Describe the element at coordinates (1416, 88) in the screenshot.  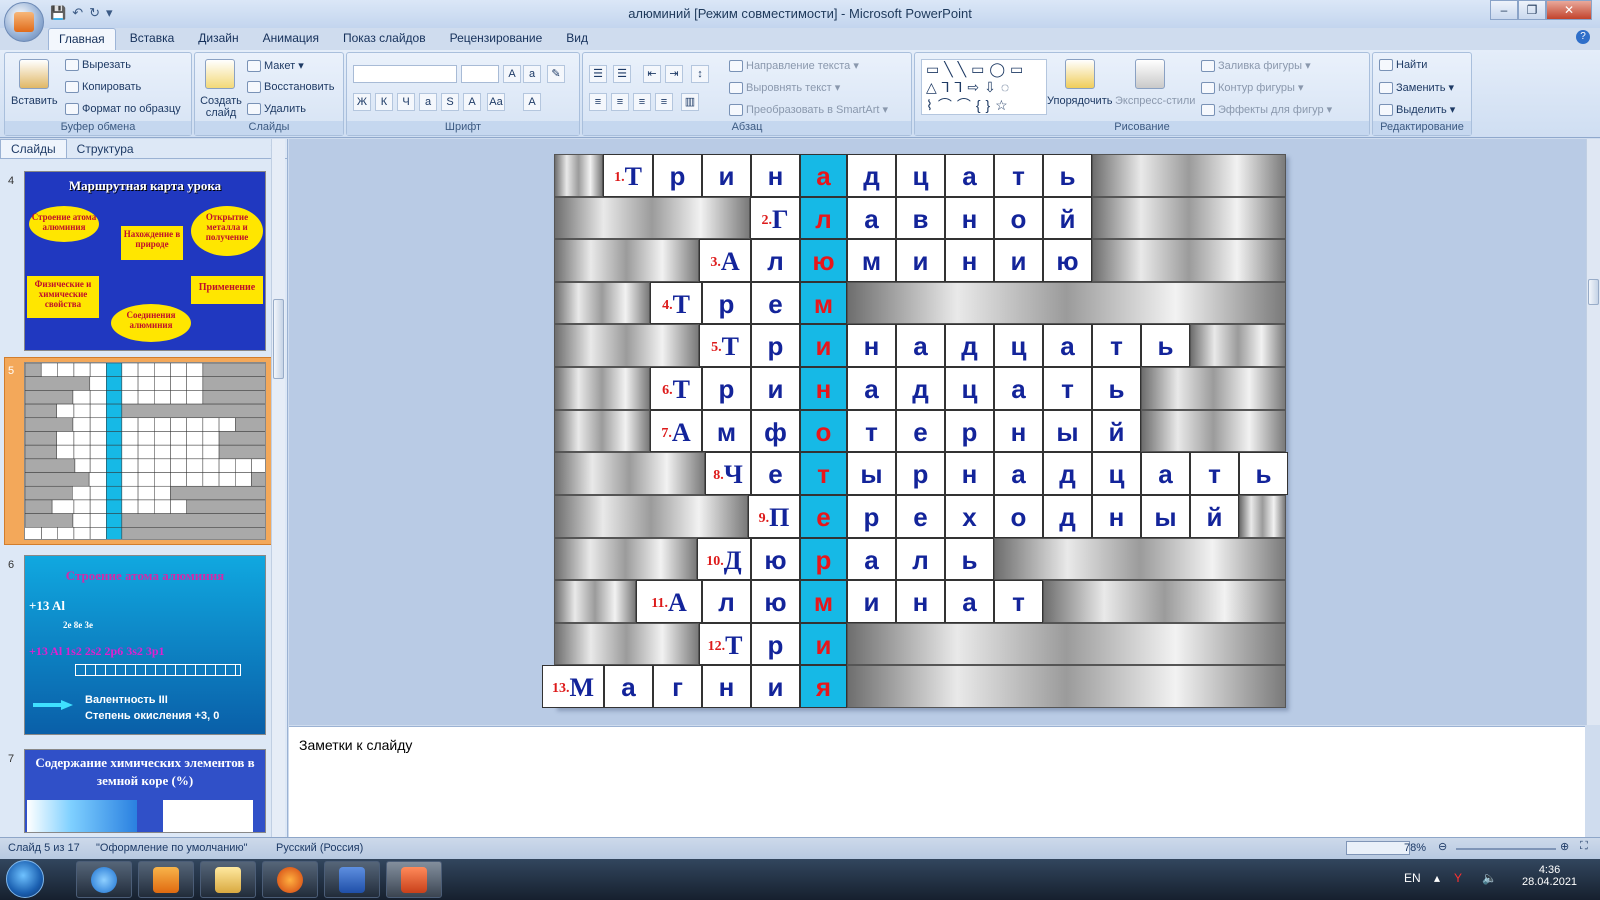
I see `replace-button: Заменить ▾` at that location.